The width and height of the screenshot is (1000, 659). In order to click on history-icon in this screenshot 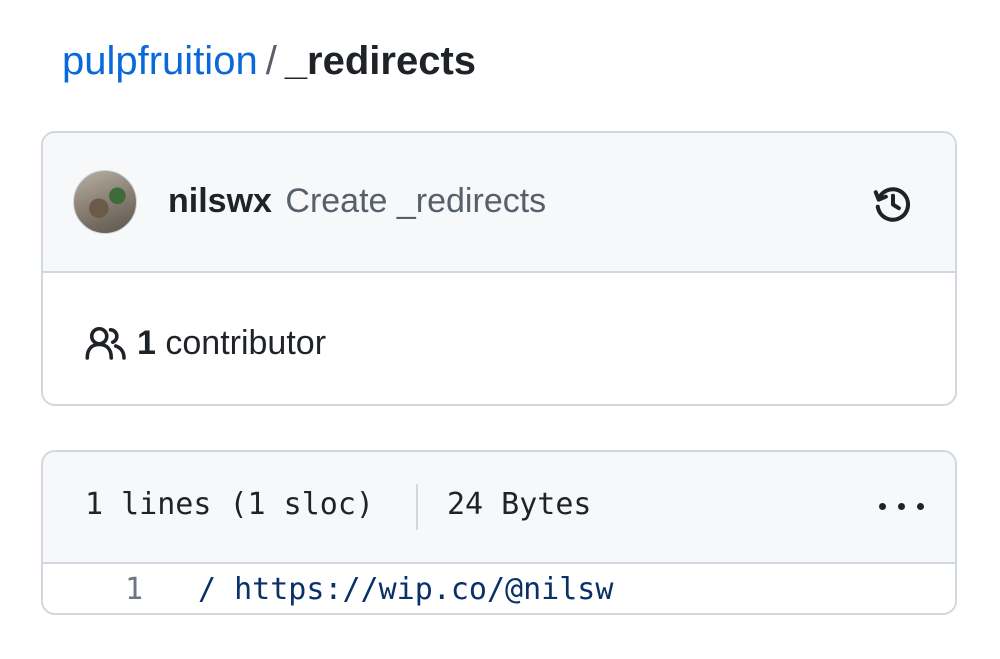, I will do `click(893, 204)`.